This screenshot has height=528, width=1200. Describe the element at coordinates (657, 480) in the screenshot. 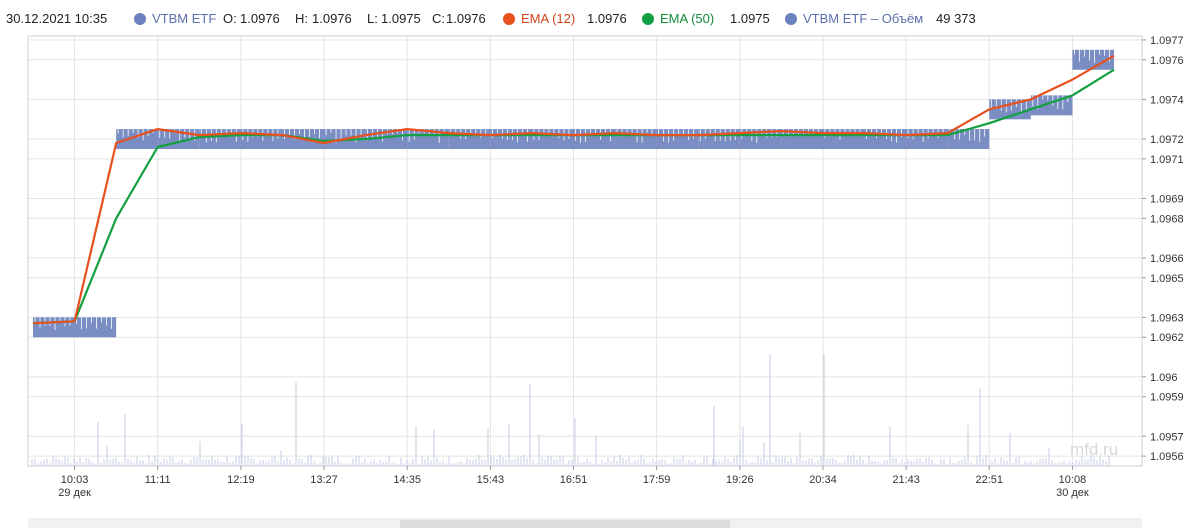

I see `x-tick-label: 17:59` at that location.